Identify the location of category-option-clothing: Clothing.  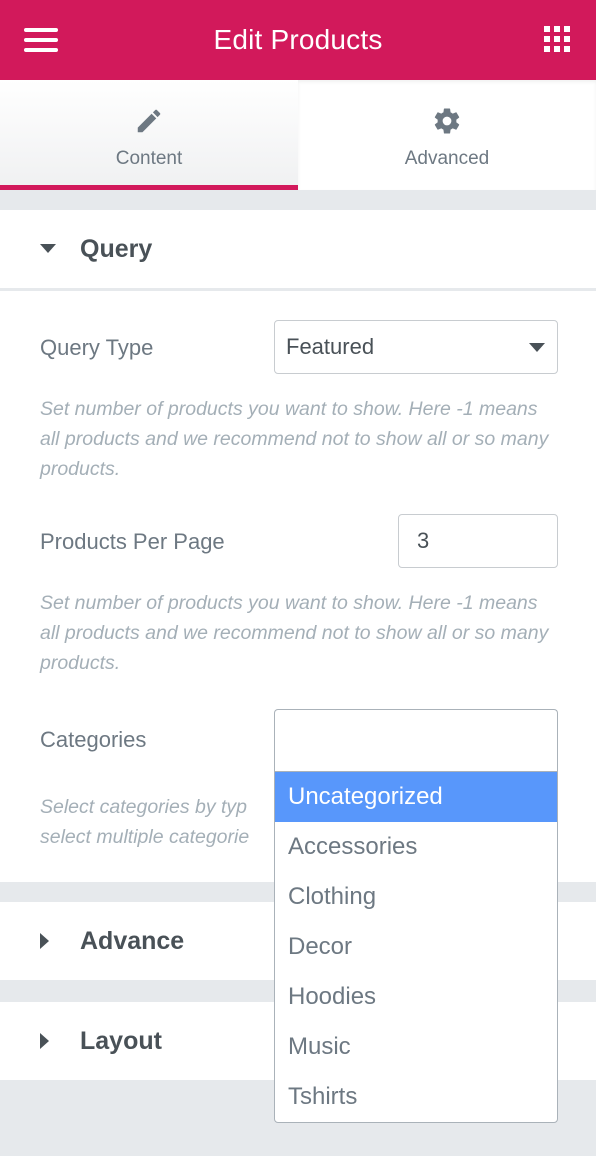
(416, 897).